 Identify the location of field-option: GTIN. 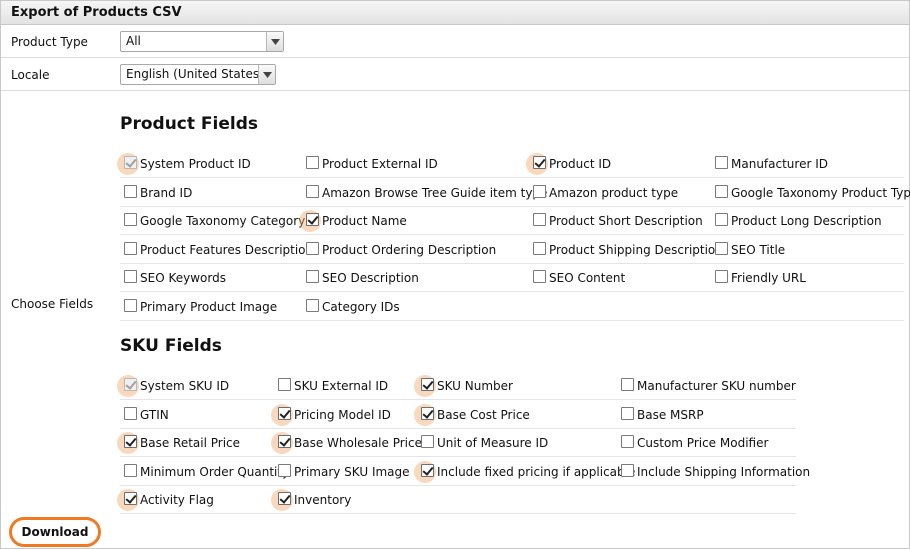
(144, 415).